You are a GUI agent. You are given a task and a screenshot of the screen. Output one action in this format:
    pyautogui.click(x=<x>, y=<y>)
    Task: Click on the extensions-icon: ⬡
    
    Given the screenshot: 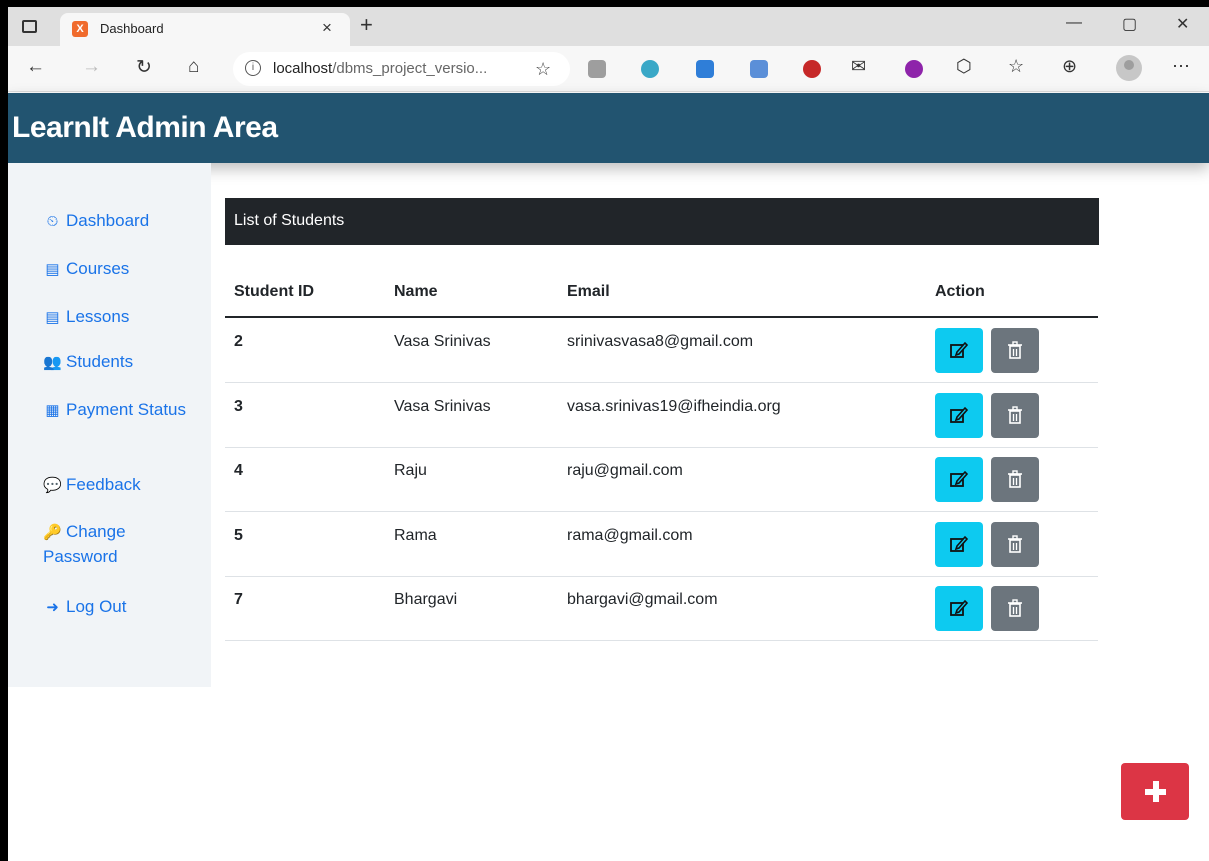 What is the action you would take?
    pyautogui.click(x=964, y=66)
    